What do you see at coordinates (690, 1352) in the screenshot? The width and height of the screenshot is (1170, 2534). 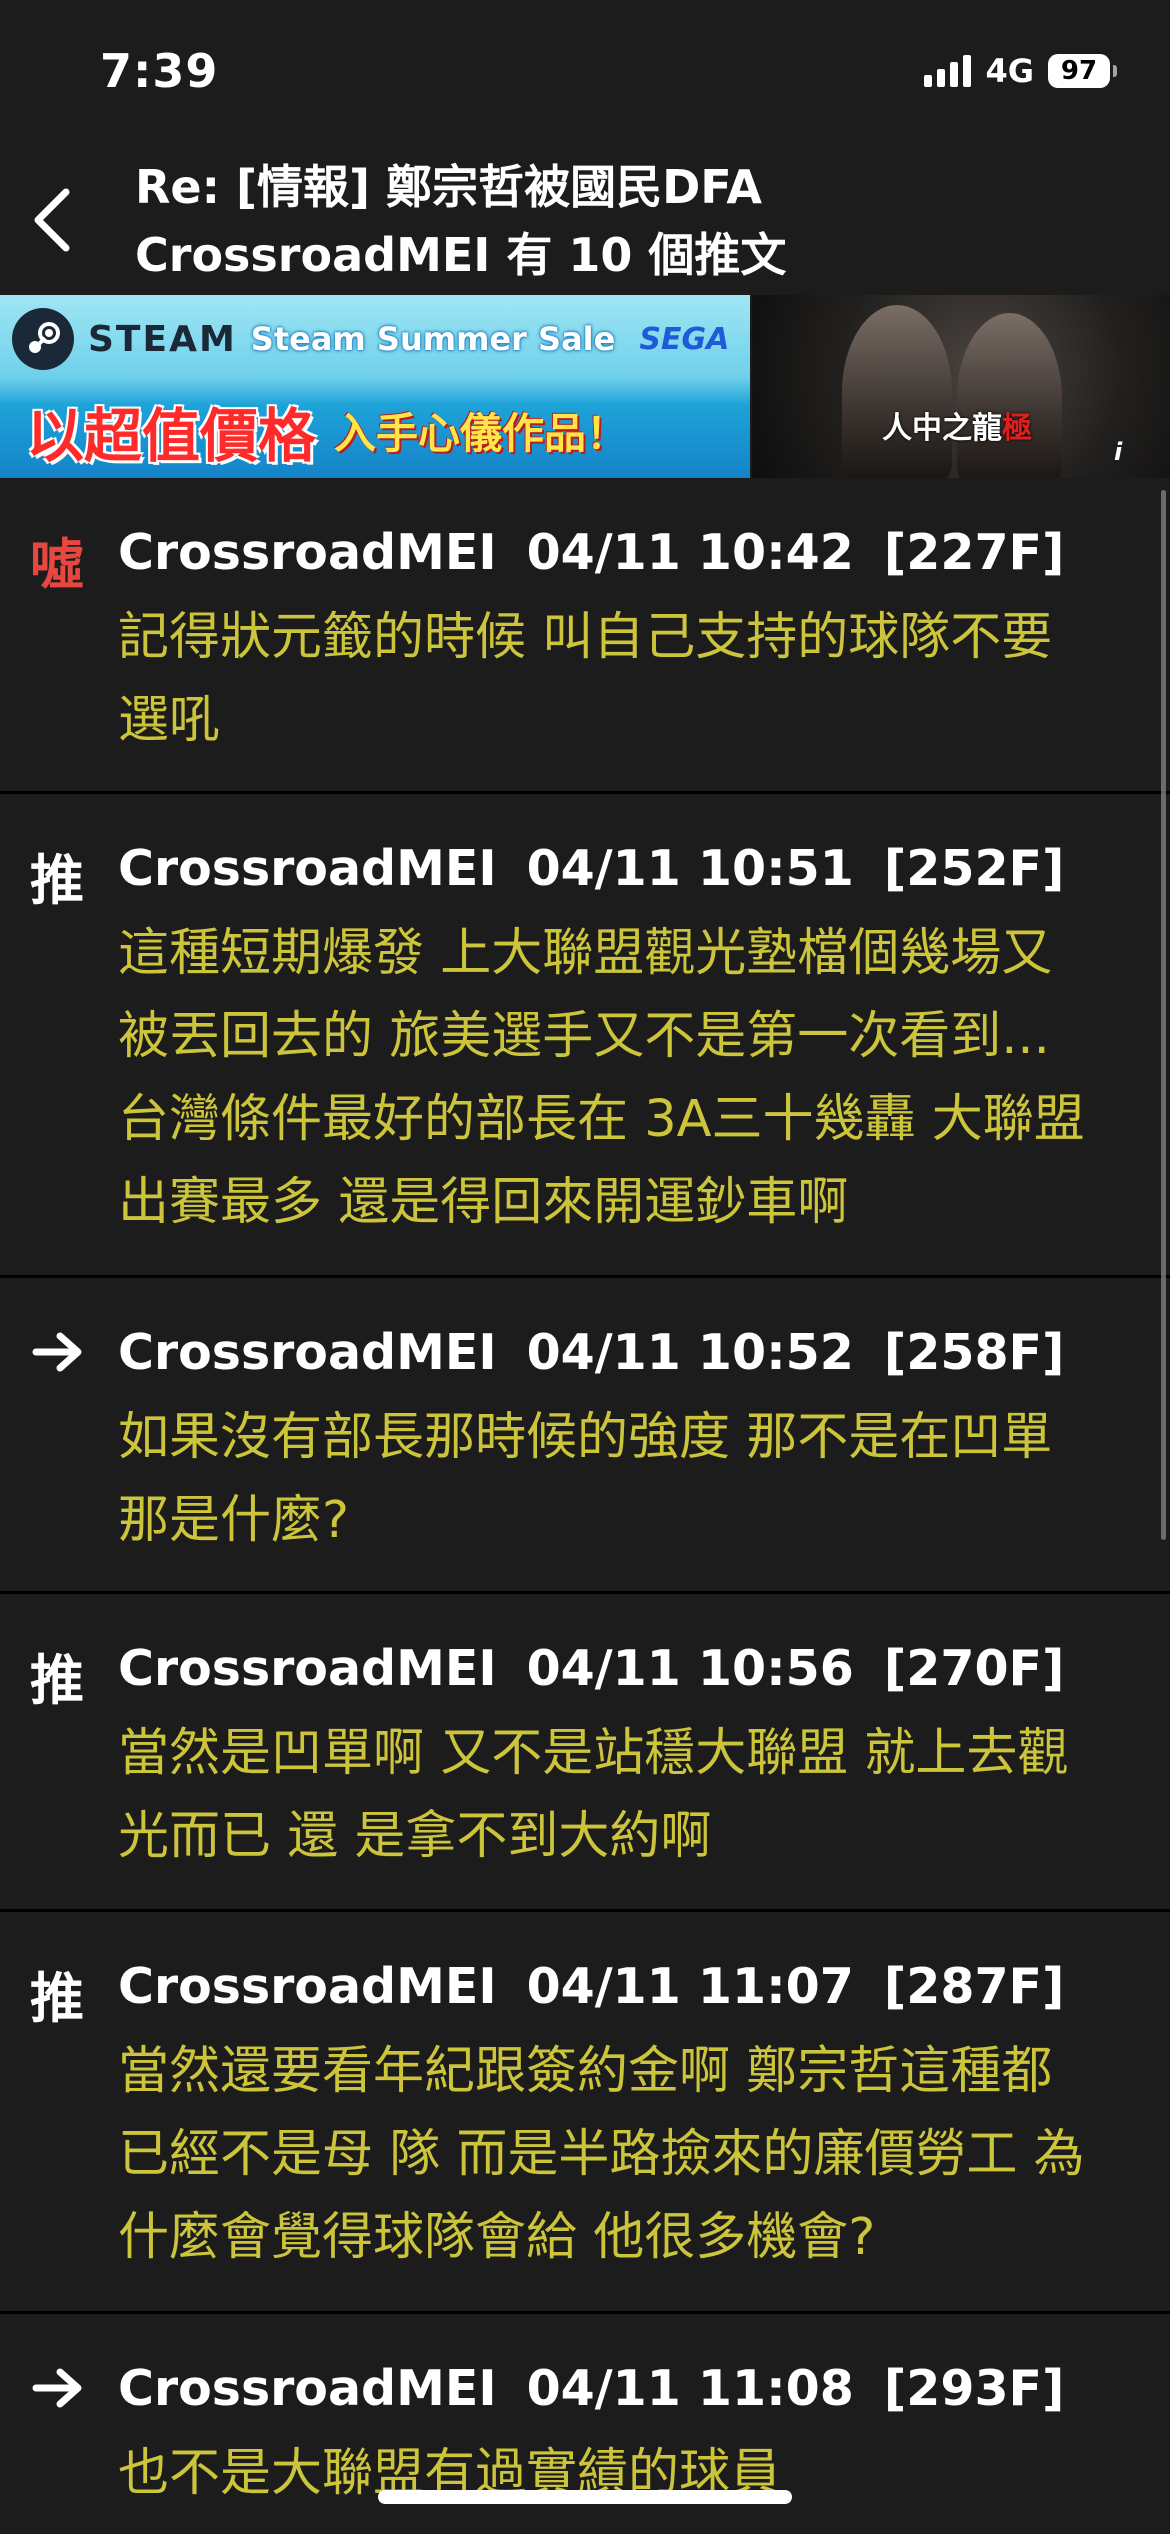 I see `comment-time: 04/11 10:52` at bounding box center [690, 1352].